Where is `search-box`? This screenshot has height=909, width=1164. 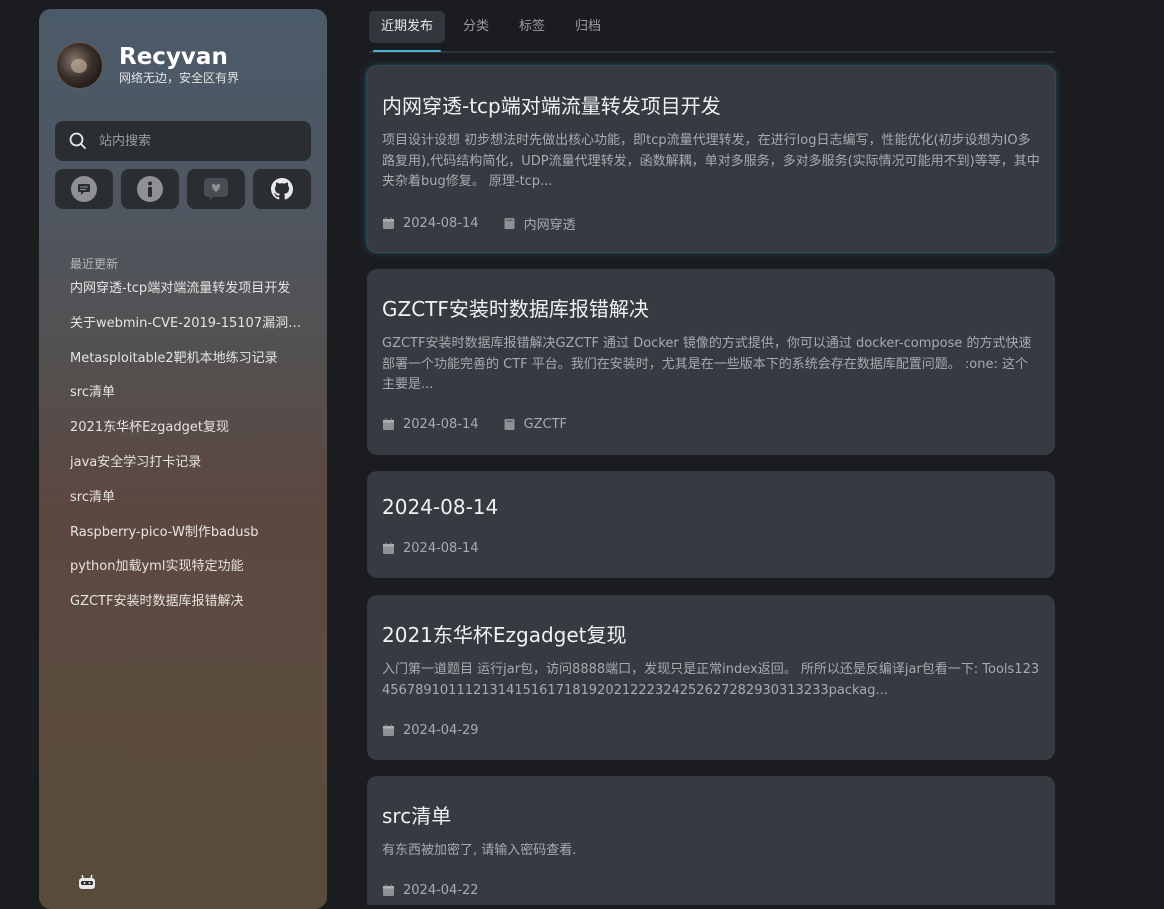 search-box is located at coordinates (183, 141).